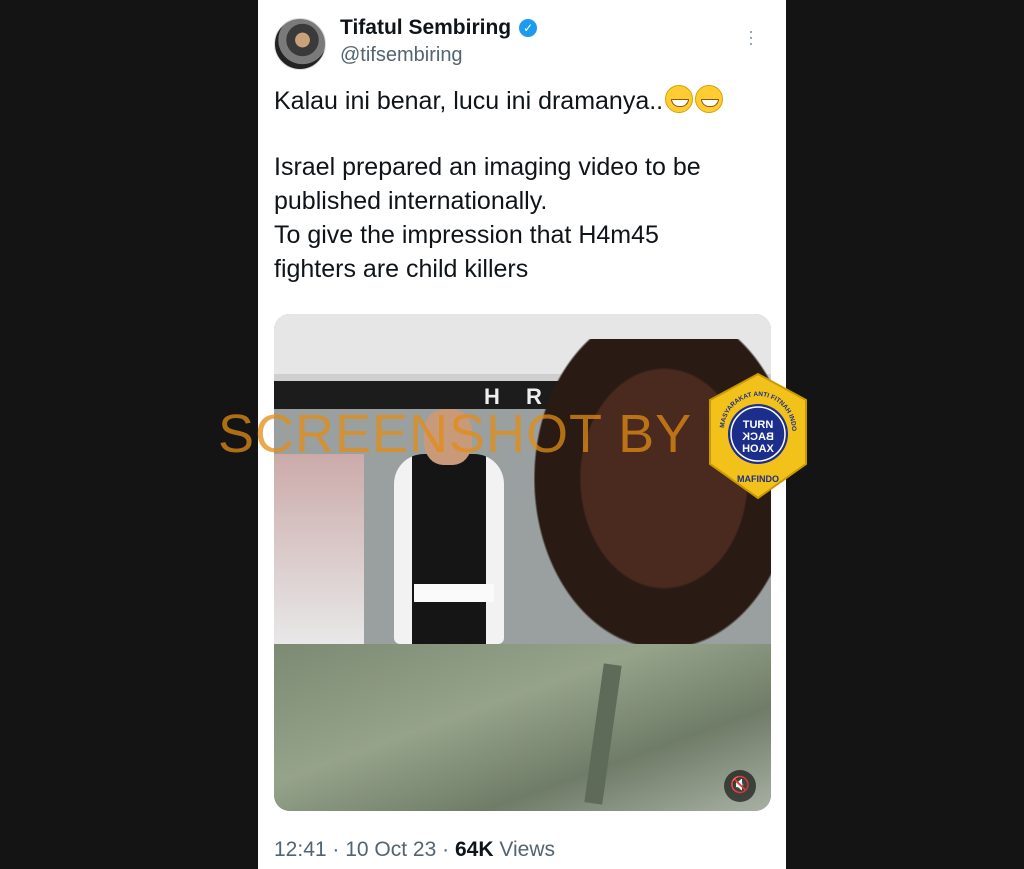  What do you see at coordinates (528, 28) in the screenshot?
I see `verified-badge-icon: ✓` at bounding box center [528, 28].